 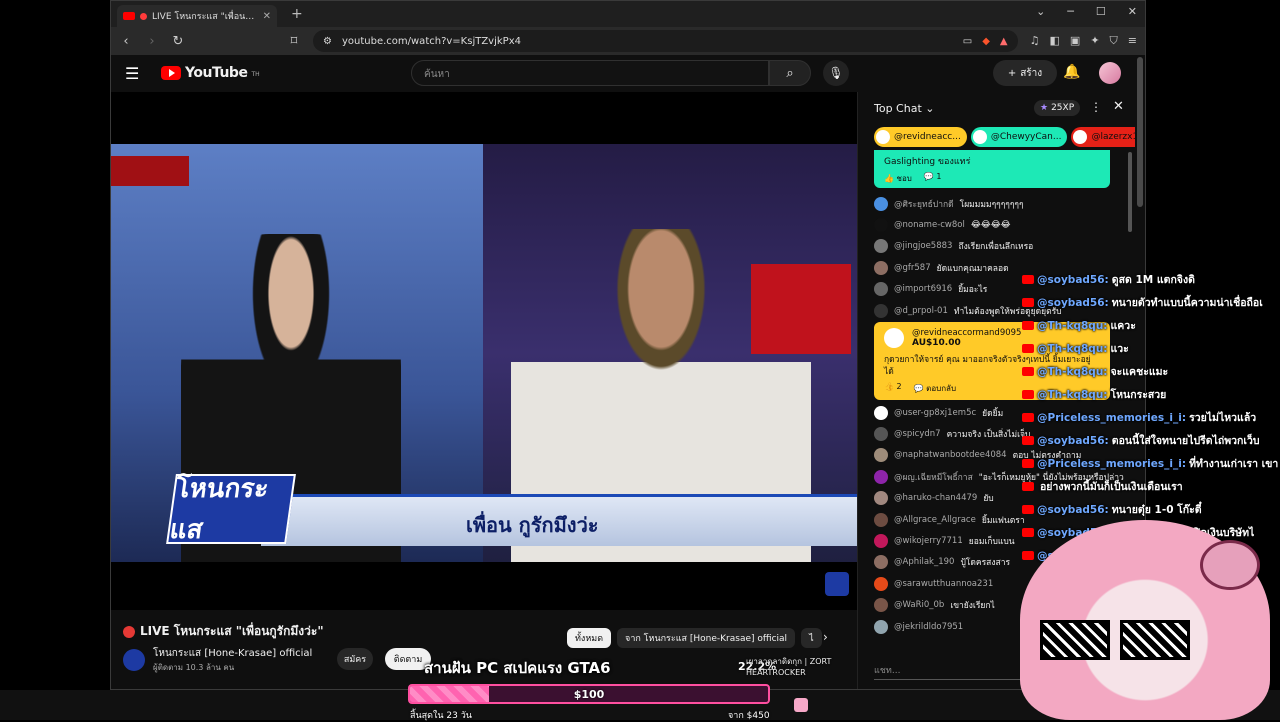 What do you see at coordinates (1096, 107) in the screenshot?
I see `more-options-icon: ⋮` at bounding box center [1096, 107].